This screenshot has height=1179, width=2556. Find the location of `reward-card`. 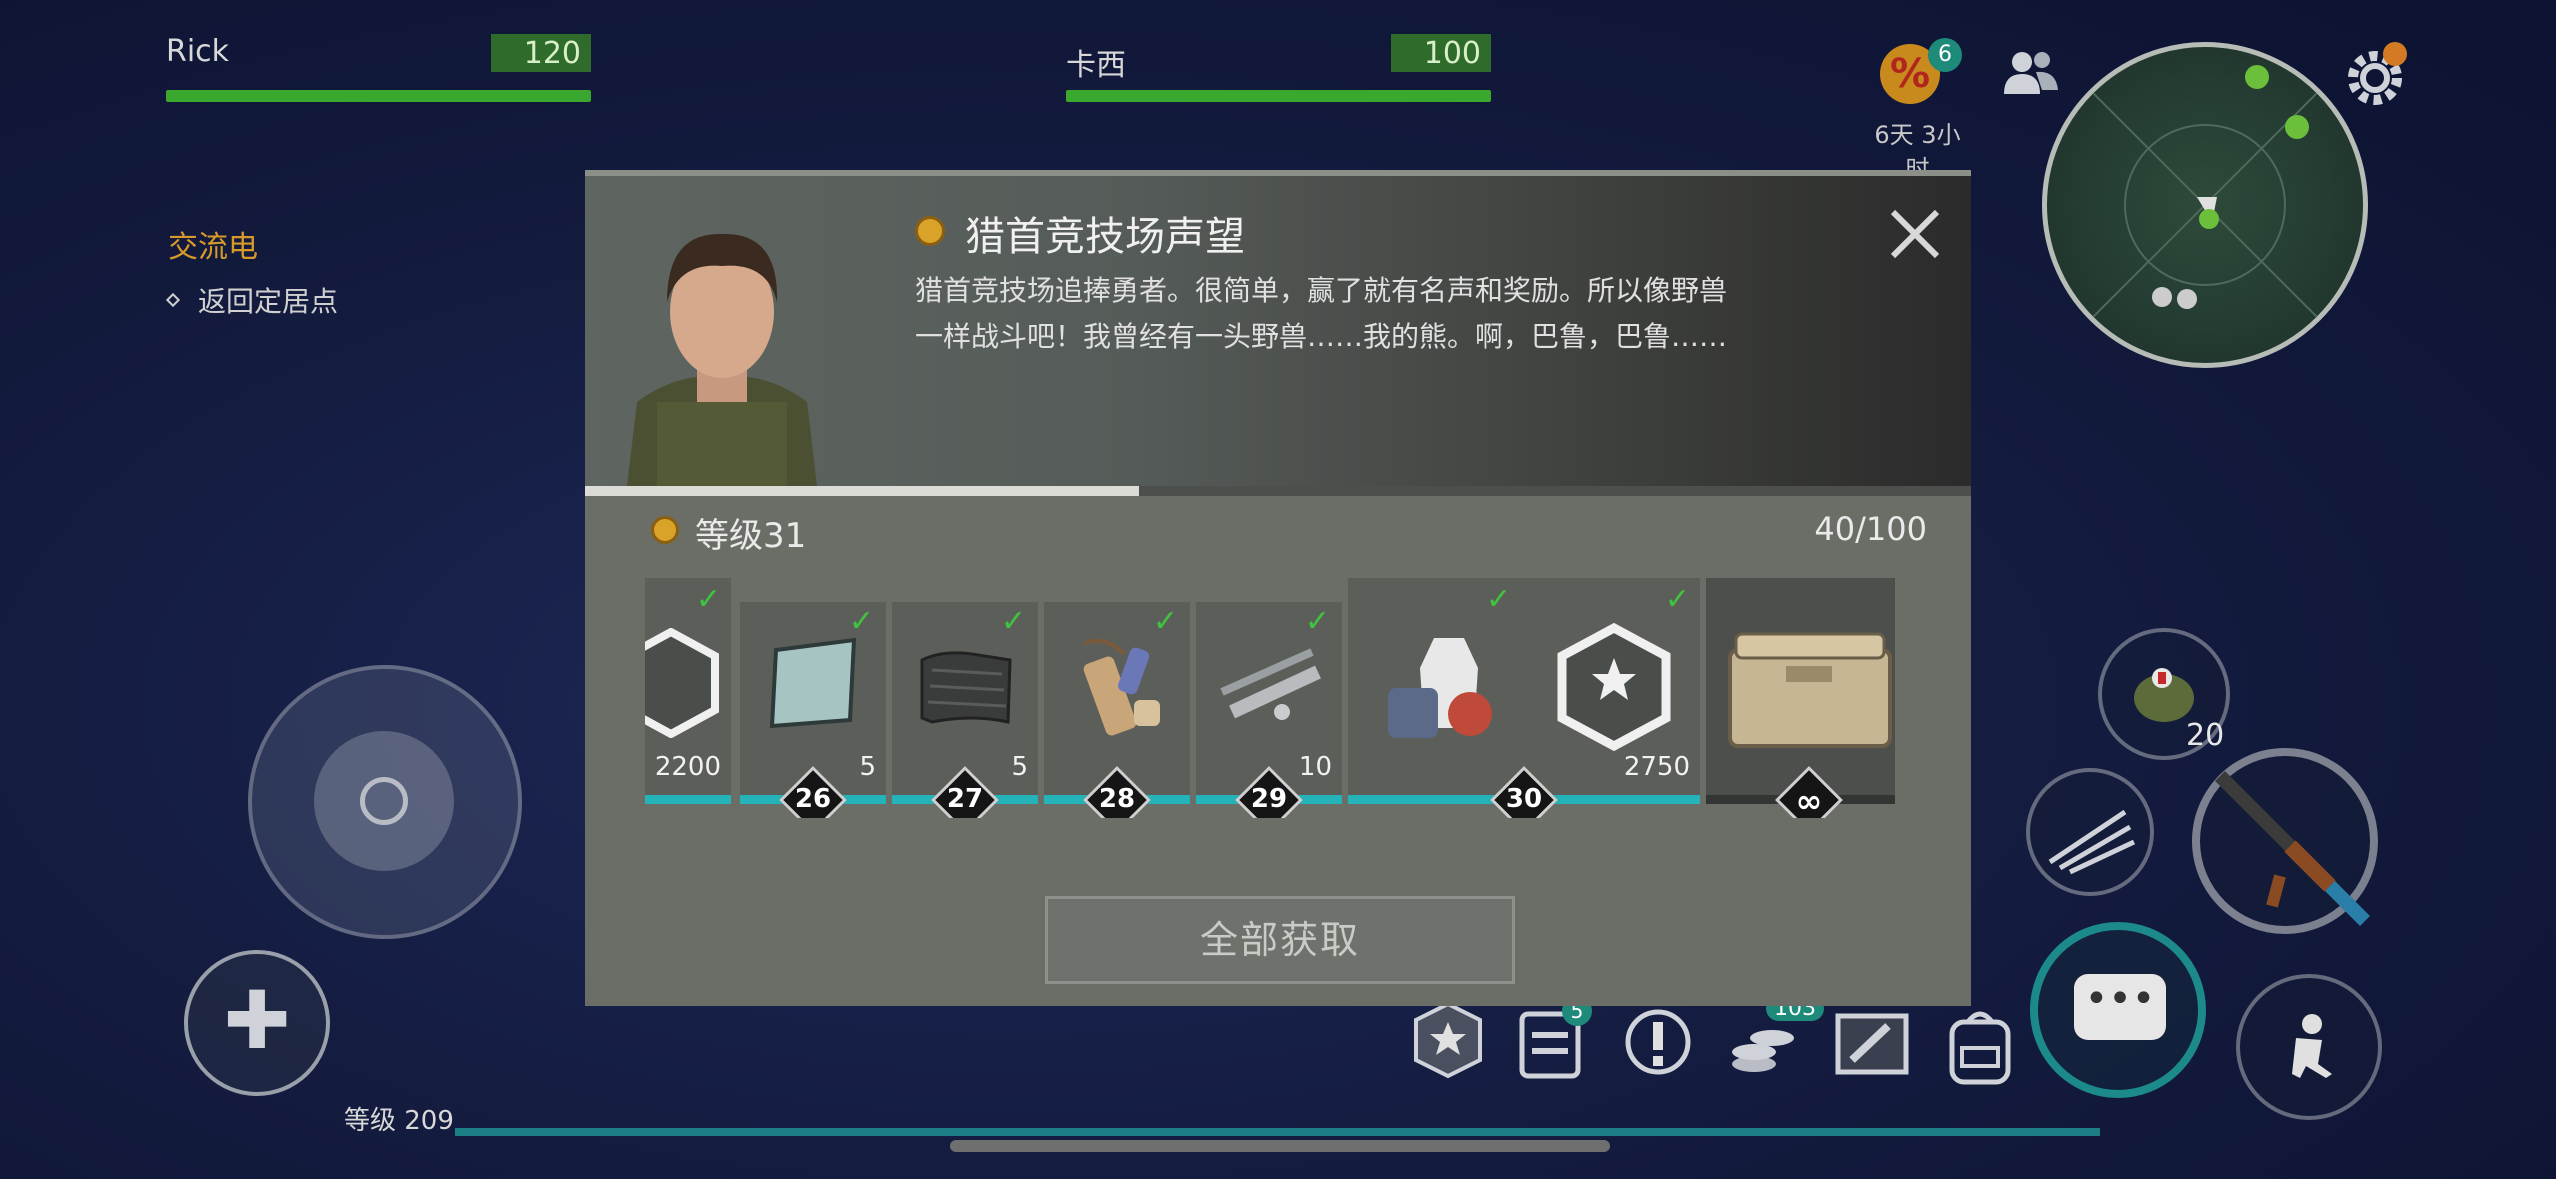

reward-card is located at coordinates (1800, 691).